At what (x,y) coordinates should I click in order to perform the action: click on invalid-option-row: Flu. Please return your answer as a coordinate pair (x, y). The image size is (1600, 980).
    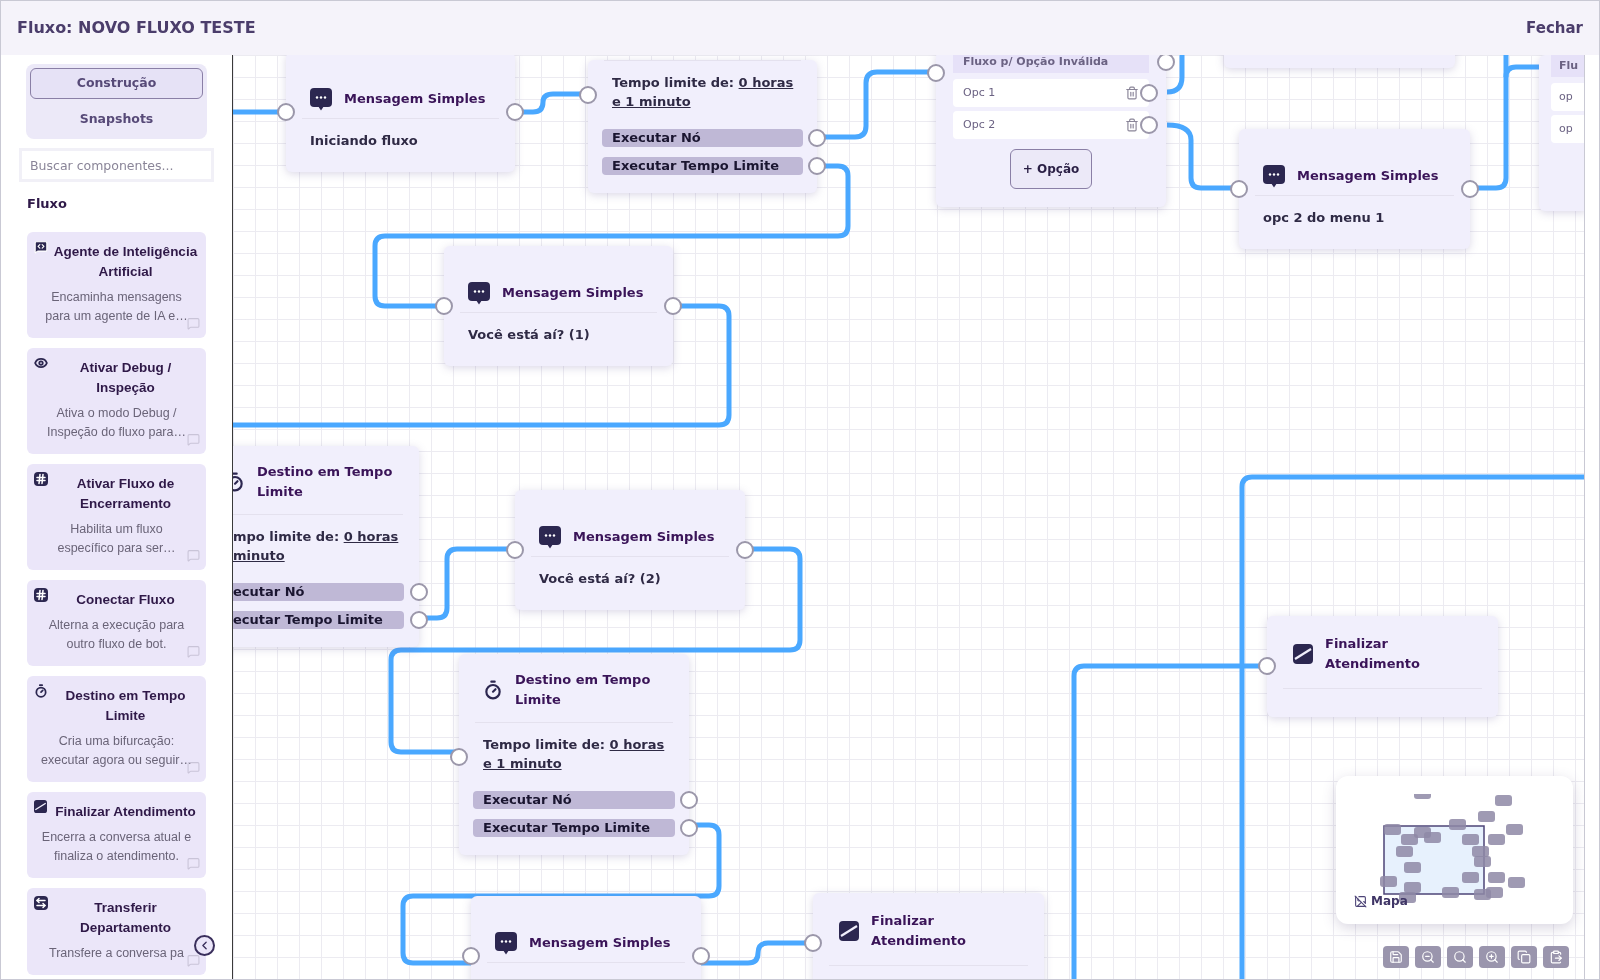
    Looking at the image, I should click on (1567, 66).